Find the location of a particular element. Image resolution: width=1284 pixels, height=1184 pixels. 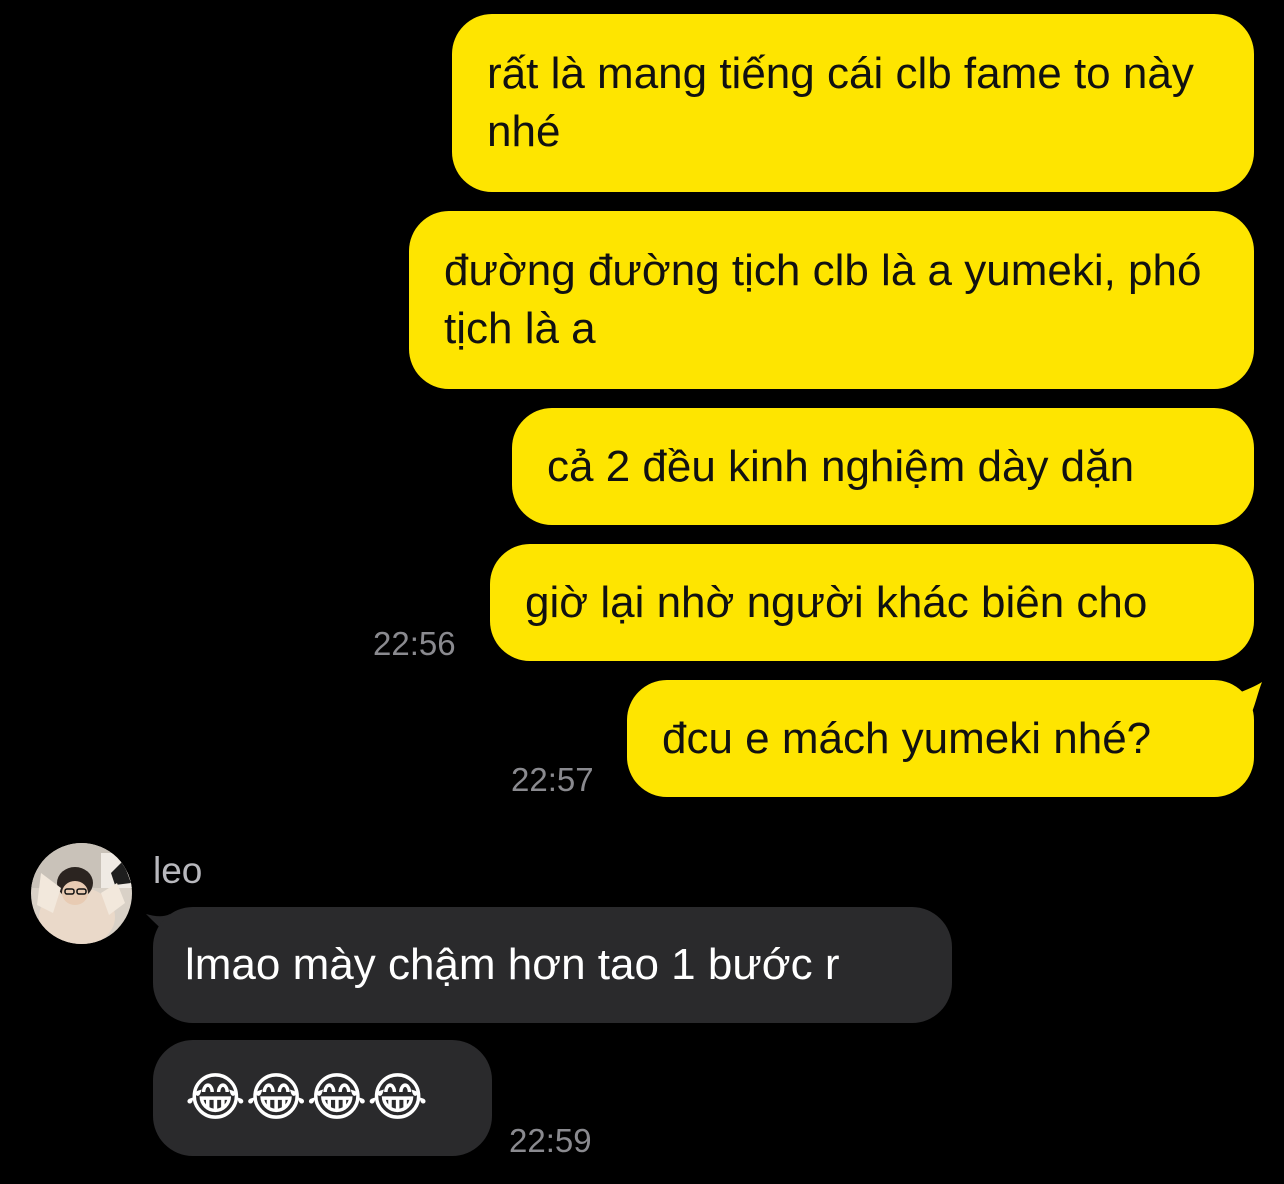

sent-message-bubble: đcu e mách yumeki nhé? is located at coordinates (940, 738).